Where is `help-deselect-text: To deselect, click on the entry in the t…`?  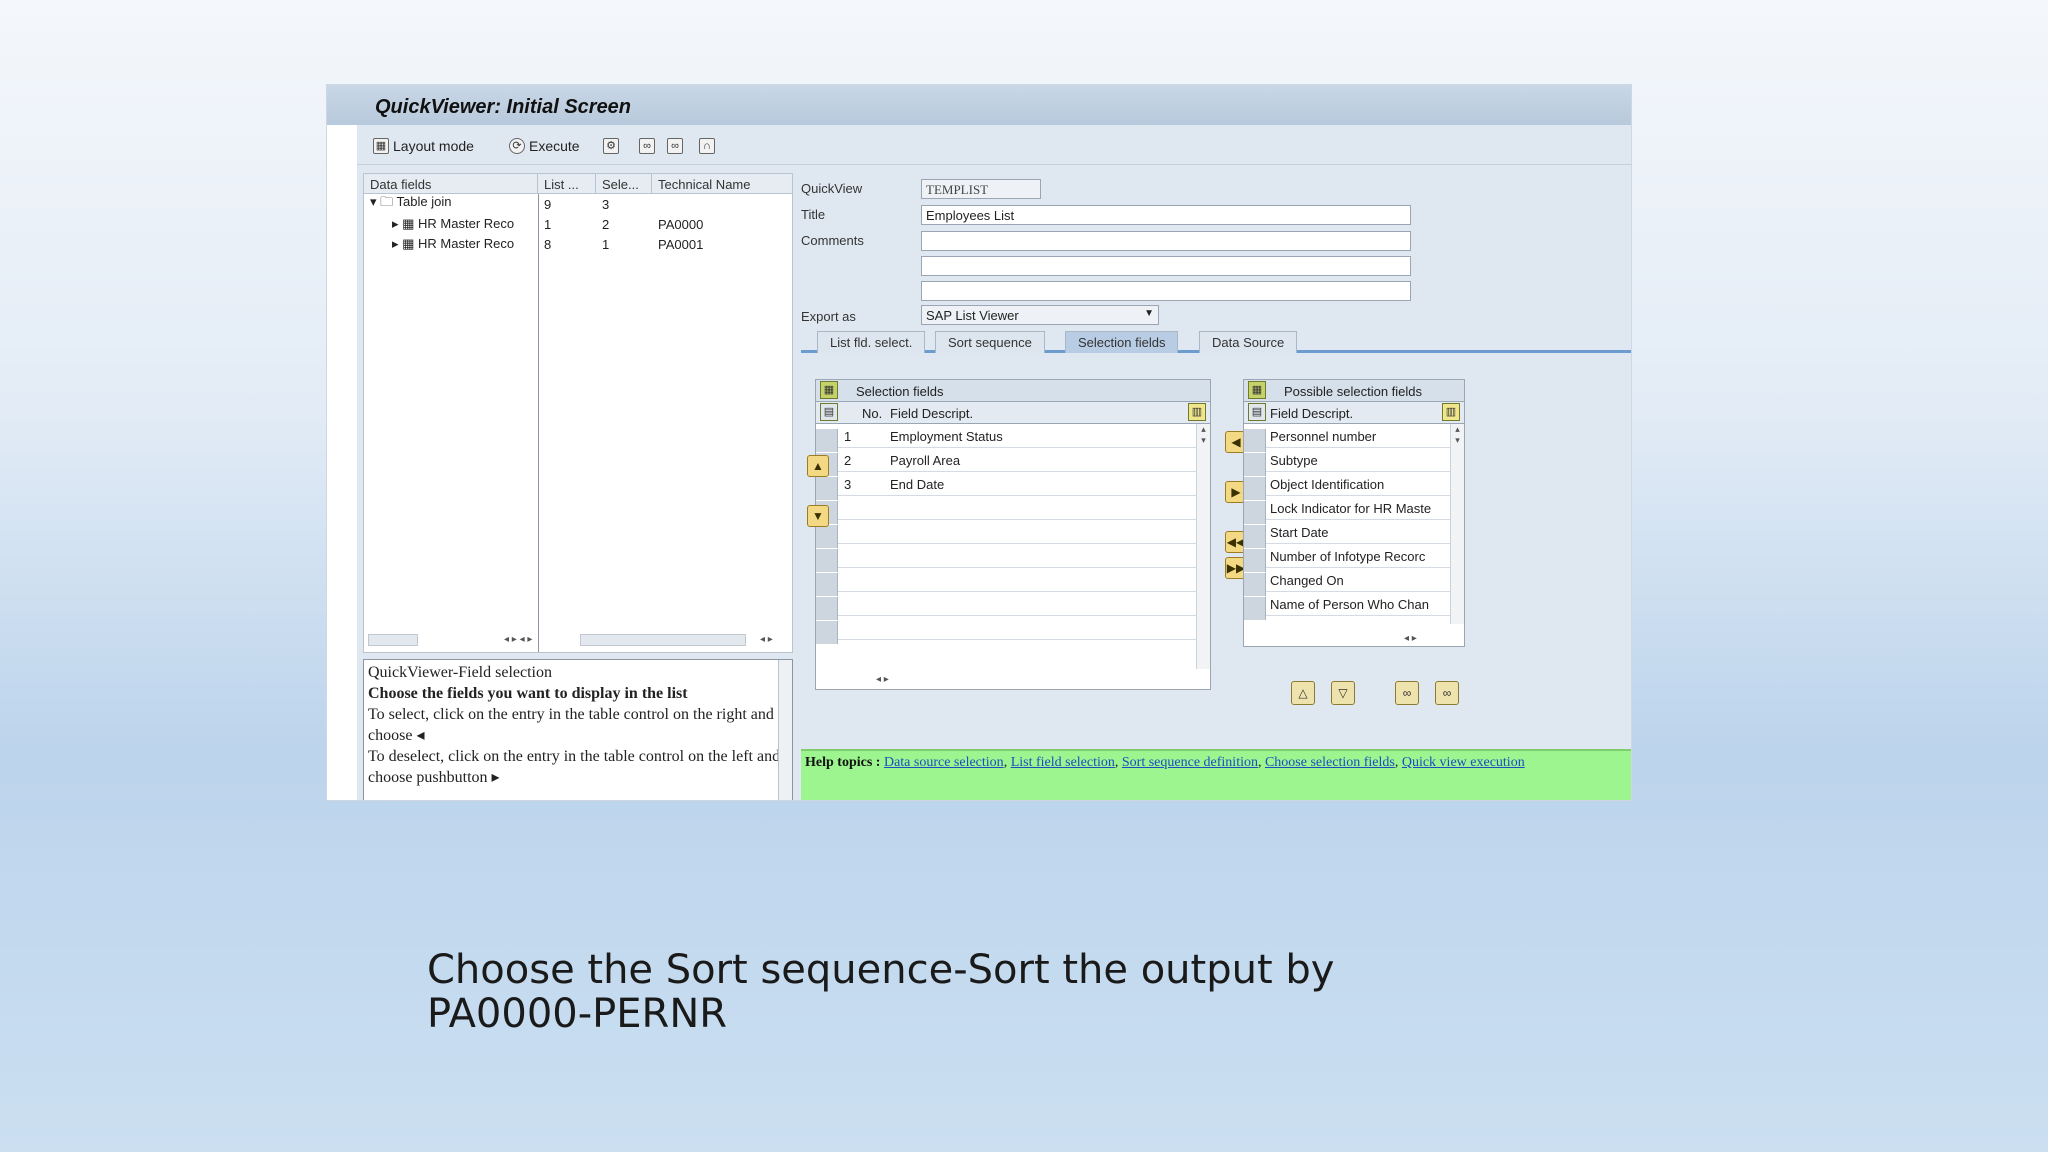 help-deselect-text: To deselect, click on the entry in the t… is located at coordinates (574, 767).